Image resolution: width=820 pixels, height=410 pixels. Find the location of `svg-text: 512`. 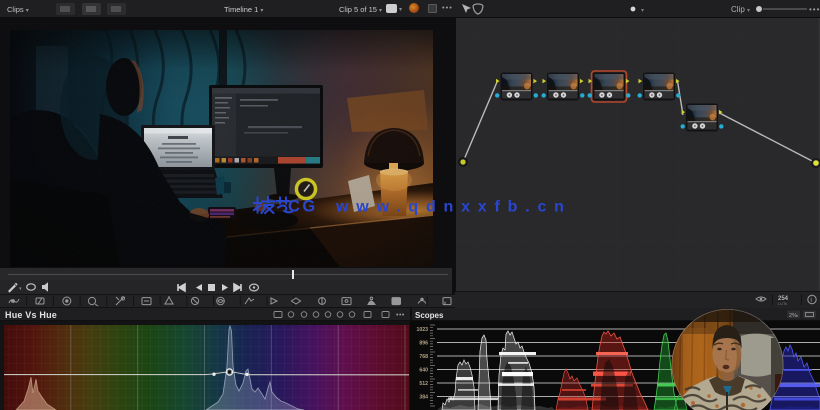

svg-text: 512 is located at coordinates (423, 384).